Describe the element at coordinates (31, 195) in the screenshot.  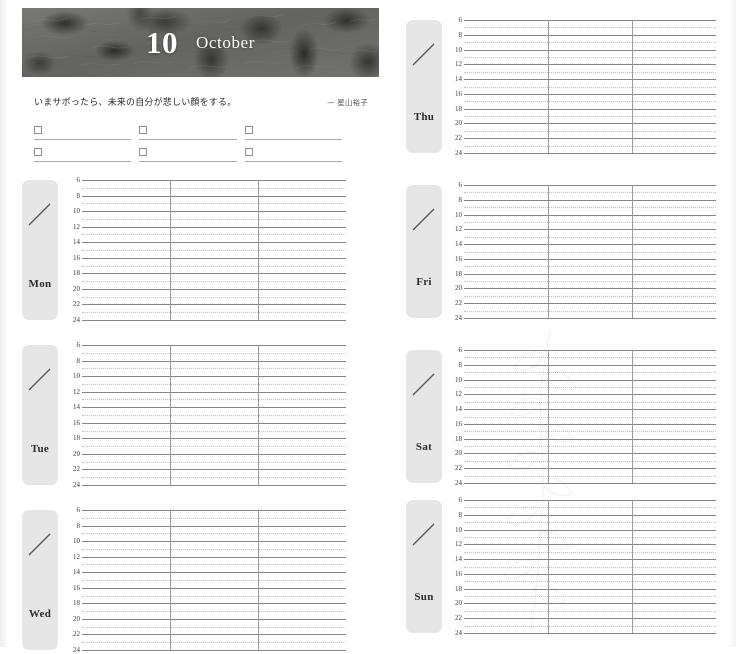
I see `date-value-mon` at that location.